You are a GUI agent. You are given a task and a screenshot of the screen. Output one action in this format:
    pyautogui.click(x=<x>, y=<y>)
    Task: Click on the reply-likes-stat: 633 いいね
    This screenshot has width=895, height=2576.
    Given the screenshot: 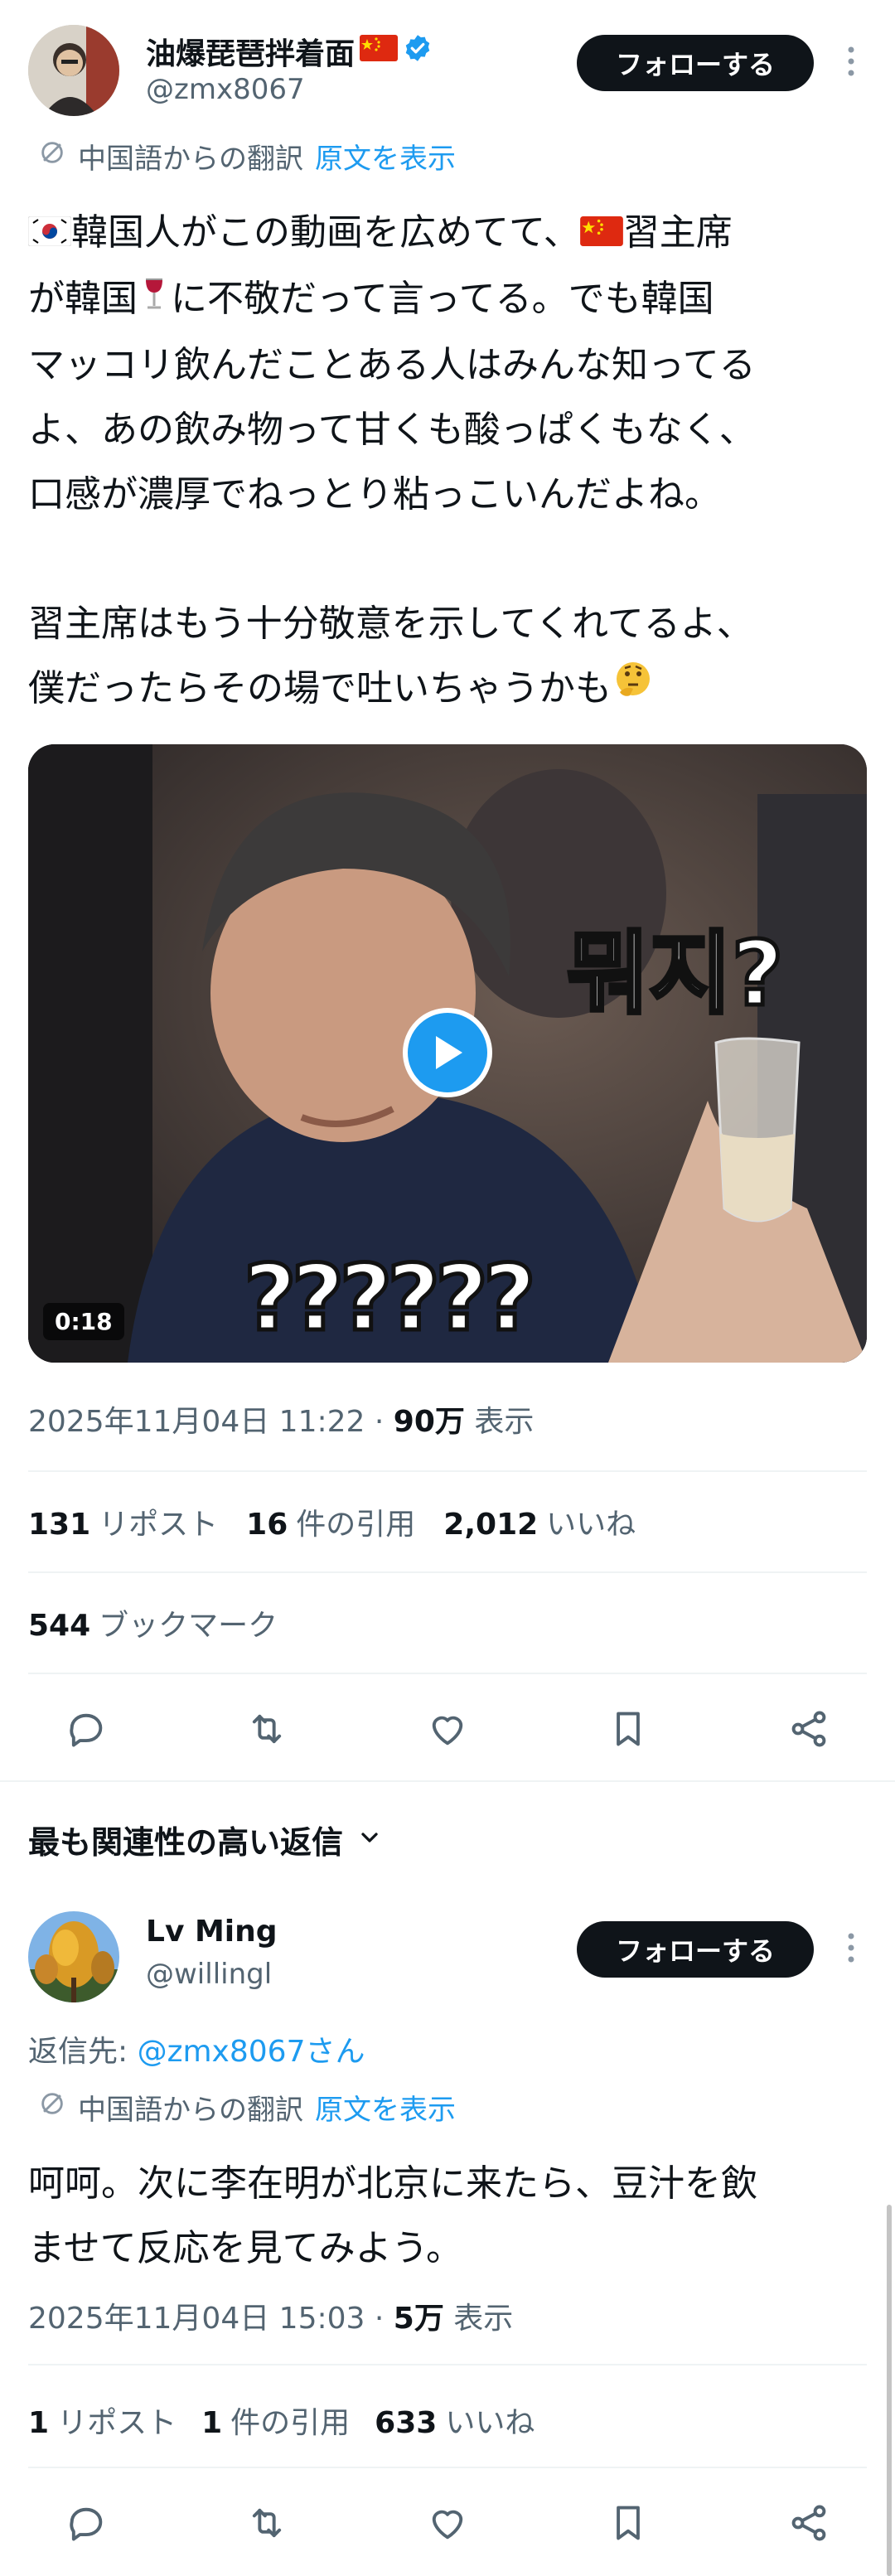 What is the action you would take?
    pyautogui.click(x=455, y=2420)
    